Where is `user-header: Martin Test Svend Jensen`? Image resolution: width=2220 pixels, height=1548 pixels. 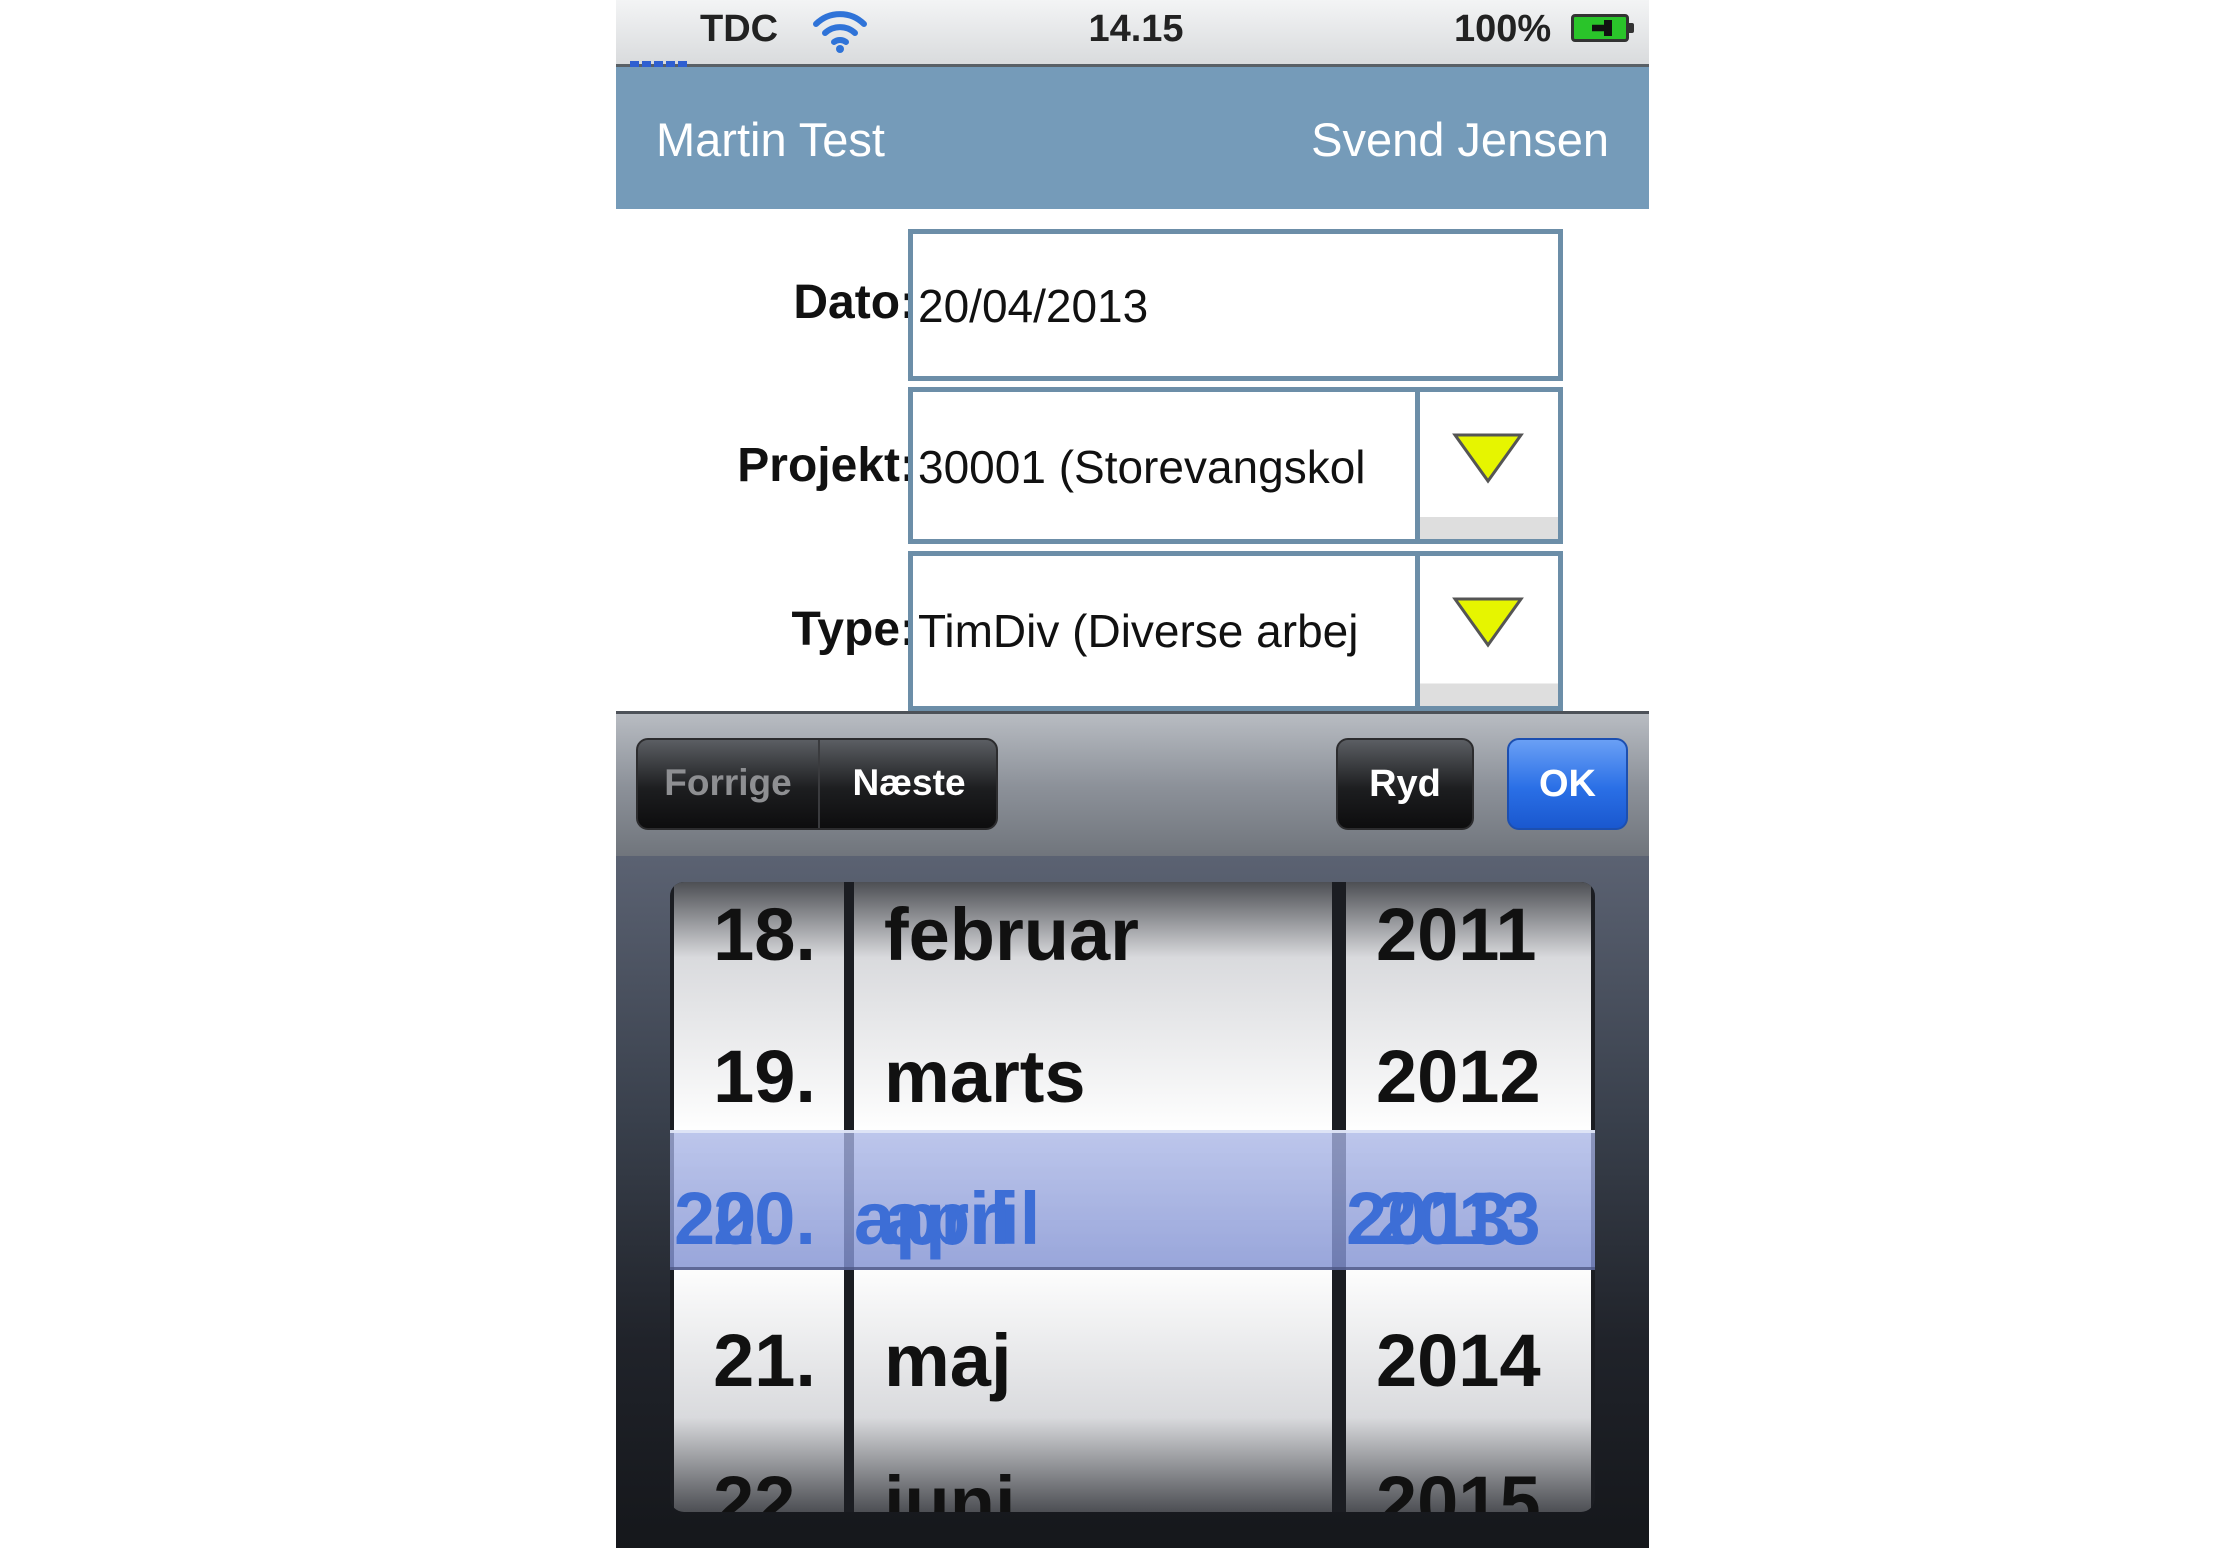
user-header: Martin Test Svend Jensen is located at coordinates (1132, 138).